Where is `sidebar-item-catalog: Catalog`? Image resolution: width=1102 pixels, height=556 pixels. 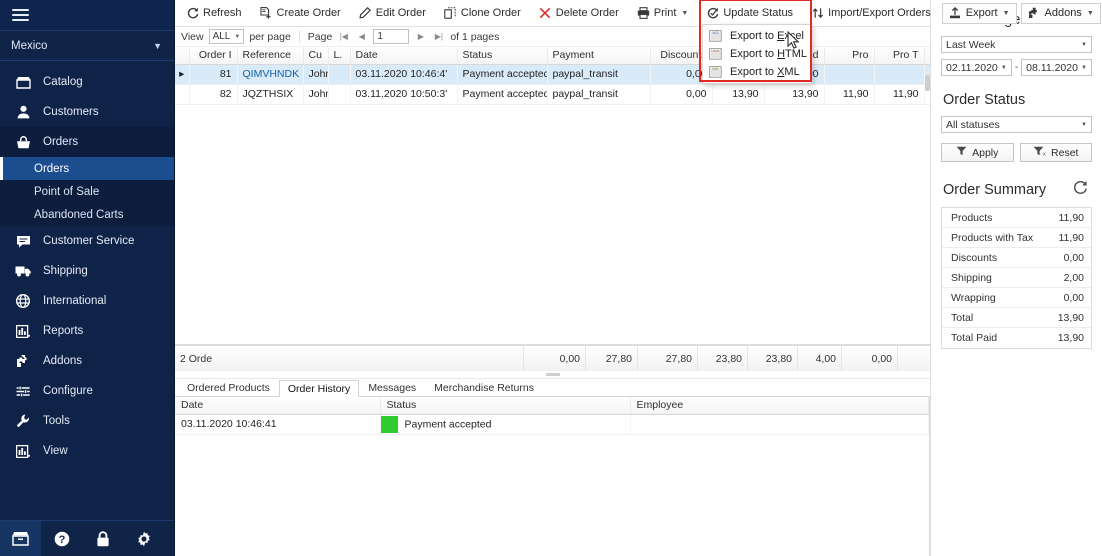 sidebar-item-catalog: Catalog is located at coordinates (87, 82).